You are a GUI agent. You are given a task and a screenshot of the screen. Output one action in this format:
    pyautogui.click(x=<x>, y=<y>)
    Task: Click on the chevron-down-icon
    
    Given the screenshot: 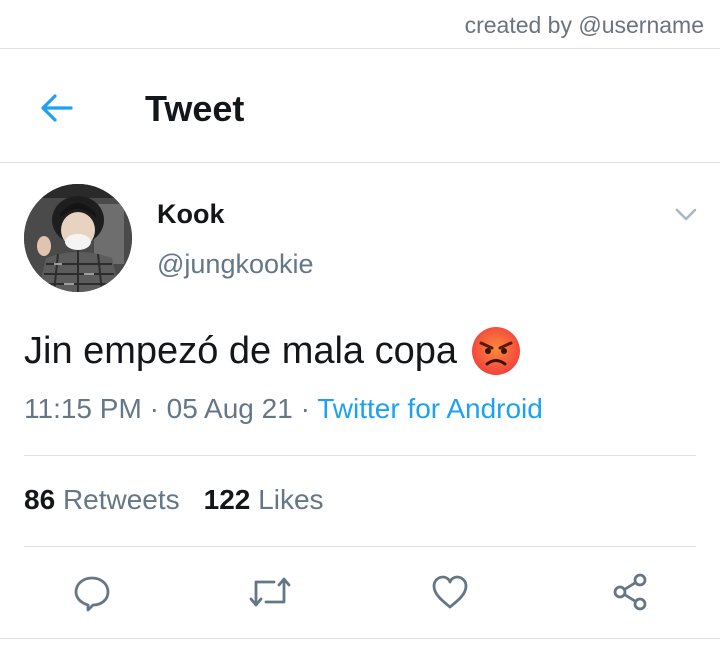 What is the action you would take?
    pyautogui.click(x=686, y=214)
    